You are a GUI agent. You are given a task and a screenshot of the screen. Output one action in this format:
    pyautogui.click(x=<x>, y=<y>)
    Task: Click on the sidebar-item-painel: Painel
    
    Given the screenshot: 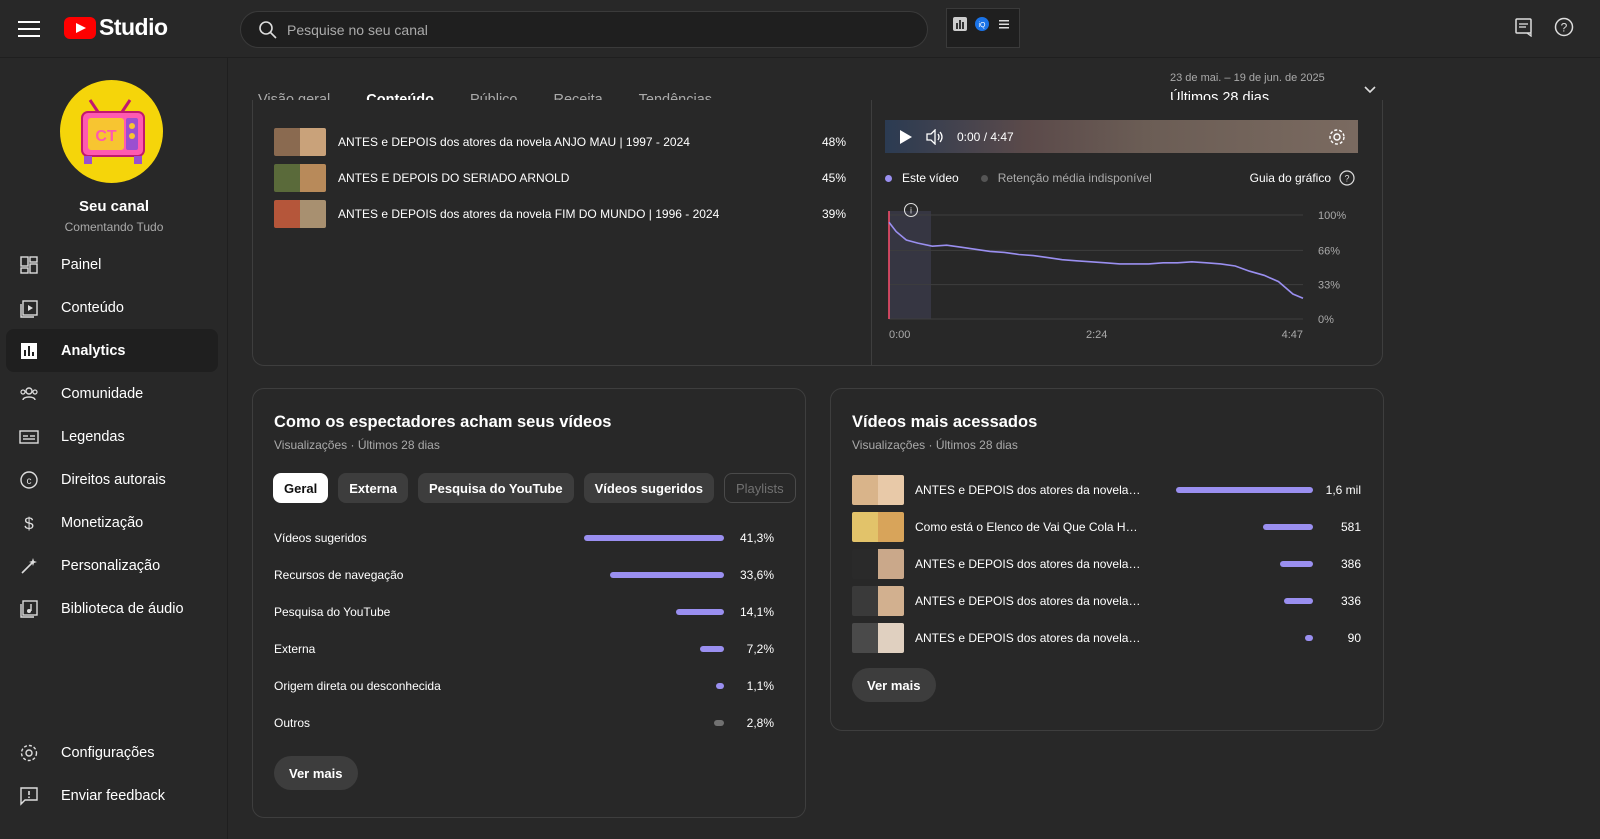 What is the action you would take?
    pyautogui.click(x=112, y=264)
    